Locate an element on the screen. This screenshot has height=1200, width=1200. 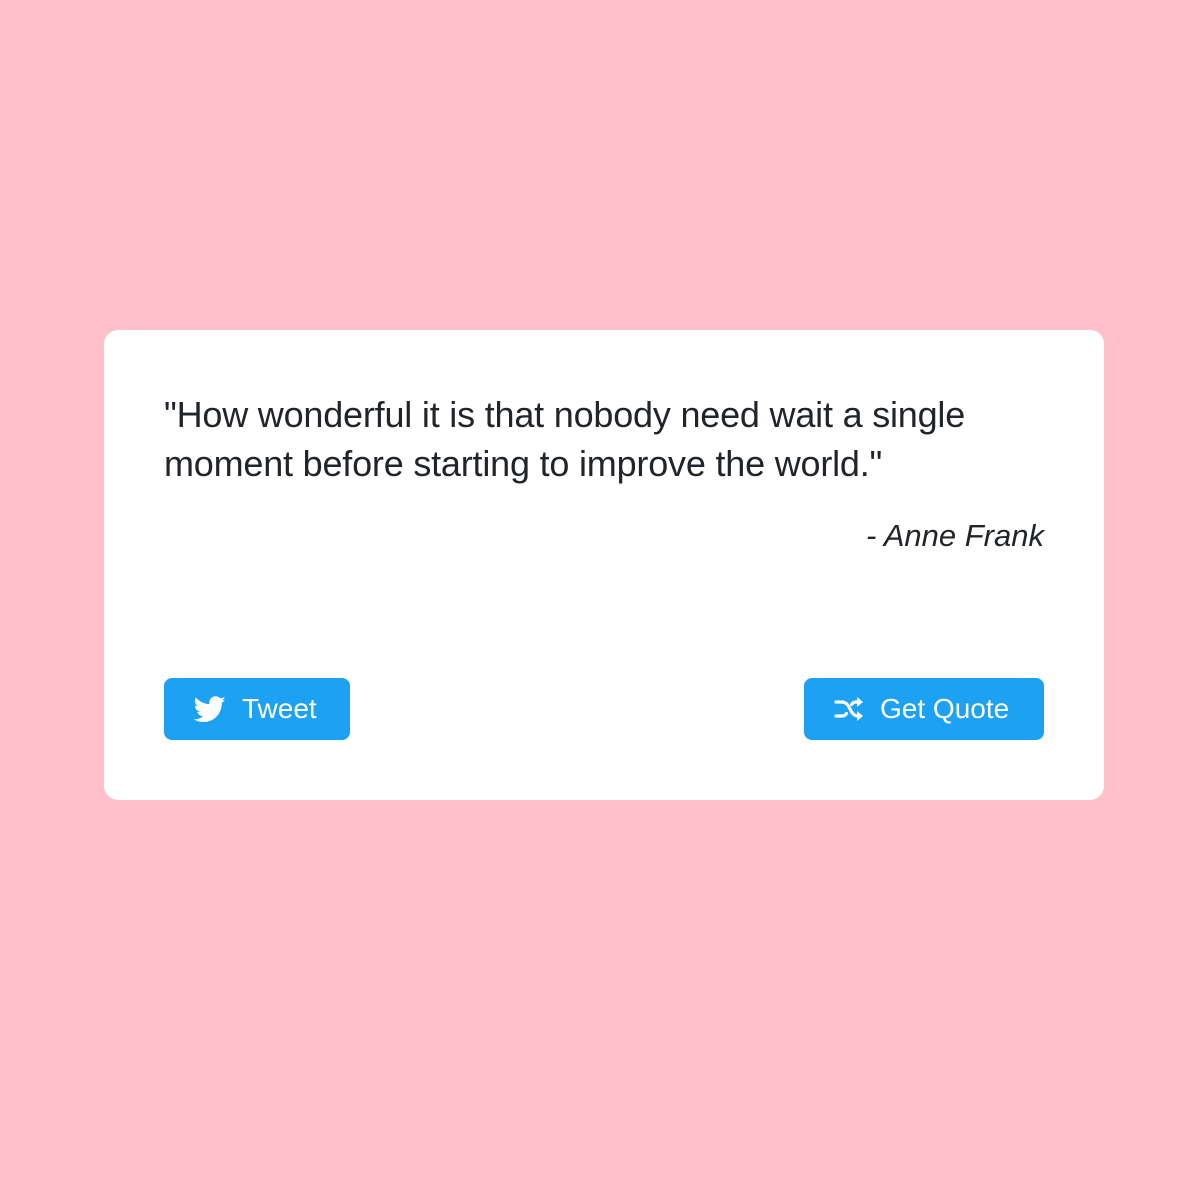
tweet-button-label: Tweet is located at coordinates (279, 708).